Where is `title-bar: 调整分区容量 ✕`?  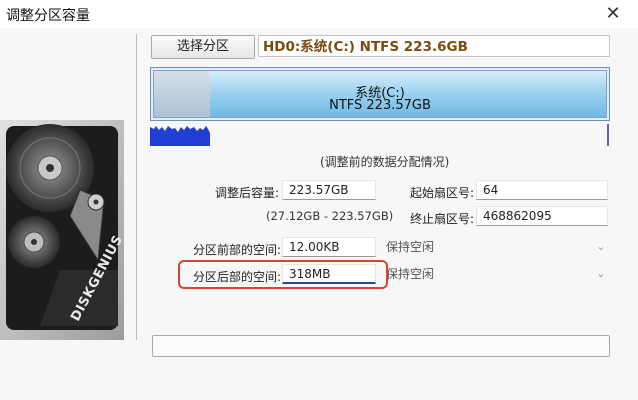
title-bar: 调整分区容量 ✕ is located at coordinates (319, 14).